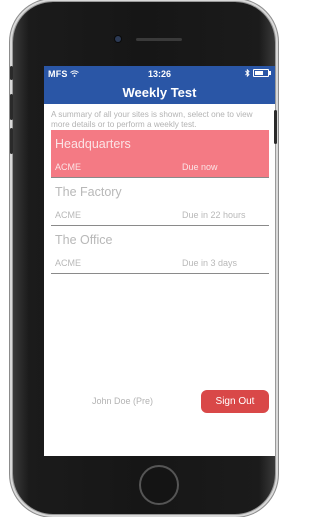  I want to click on site-item-the-office: The Office ACME Due in 3 days, so click(160, 250).